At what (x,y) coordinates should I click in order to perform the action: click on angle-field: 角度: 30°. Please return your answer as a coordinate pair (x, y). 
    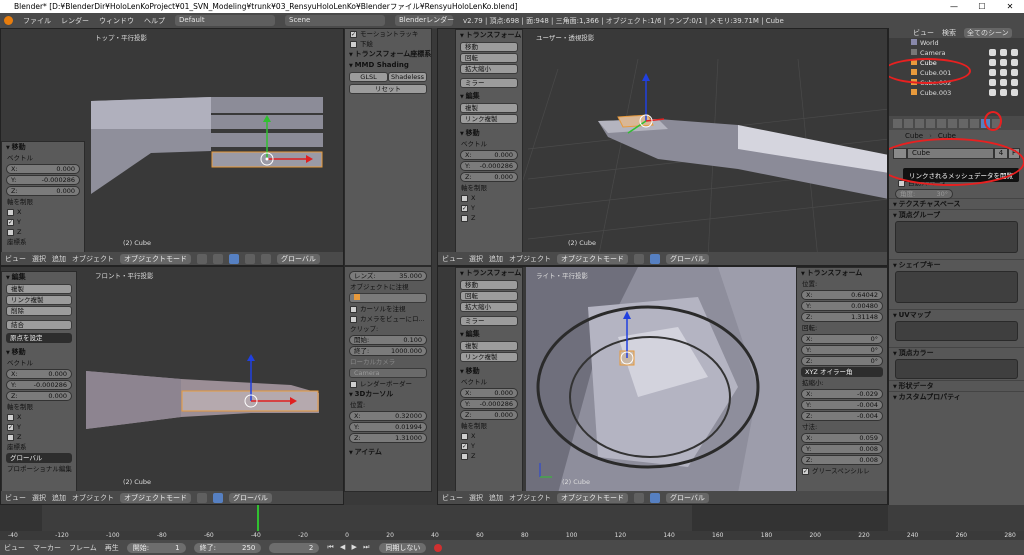
    Looking at the image, I should click on (924, 194).